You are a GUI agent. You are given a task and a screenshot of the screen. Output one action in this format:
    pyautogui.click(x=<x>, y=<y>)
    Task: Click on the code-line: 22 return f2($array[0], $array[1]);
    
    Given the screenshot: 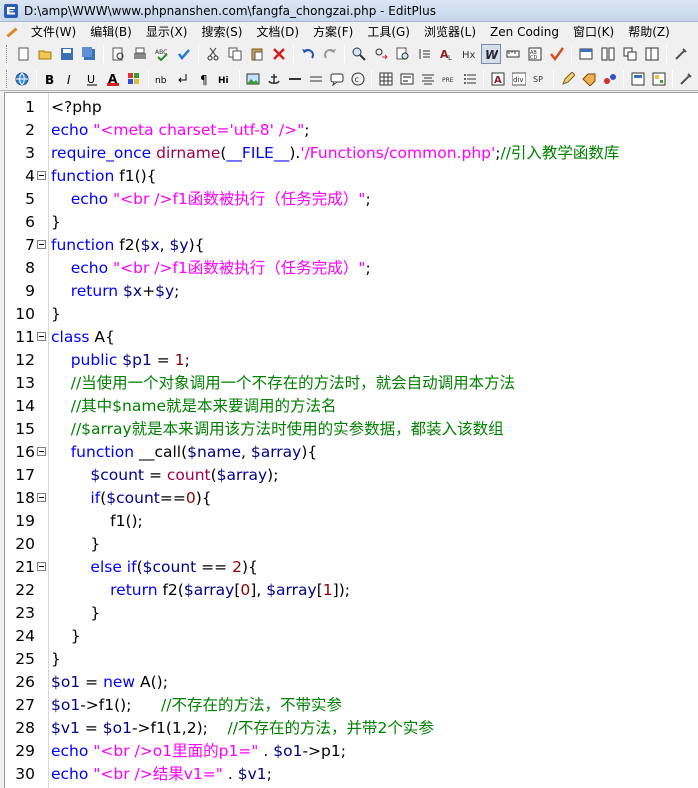 What is the action you would take?
    pyautogui.click(x=351, y=590)
    